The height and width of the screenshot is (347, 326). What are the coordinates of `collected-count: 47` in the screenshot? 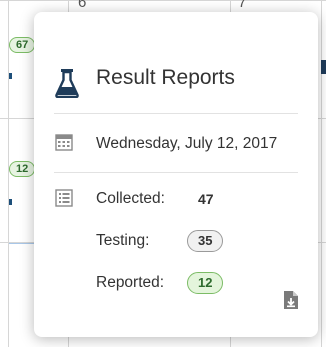 It's located at (206, 199).